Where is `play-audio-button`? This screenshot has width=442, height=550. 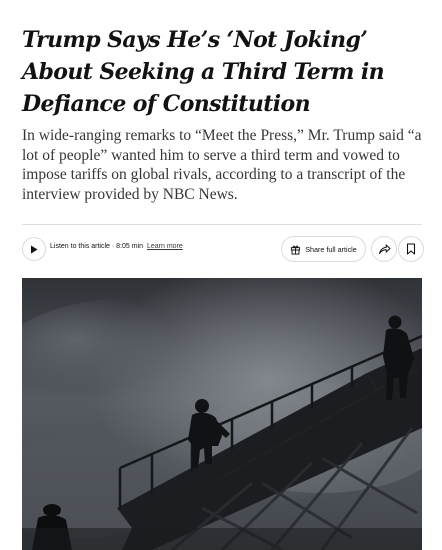
play-audio-button is located at coordinates (34, 249).